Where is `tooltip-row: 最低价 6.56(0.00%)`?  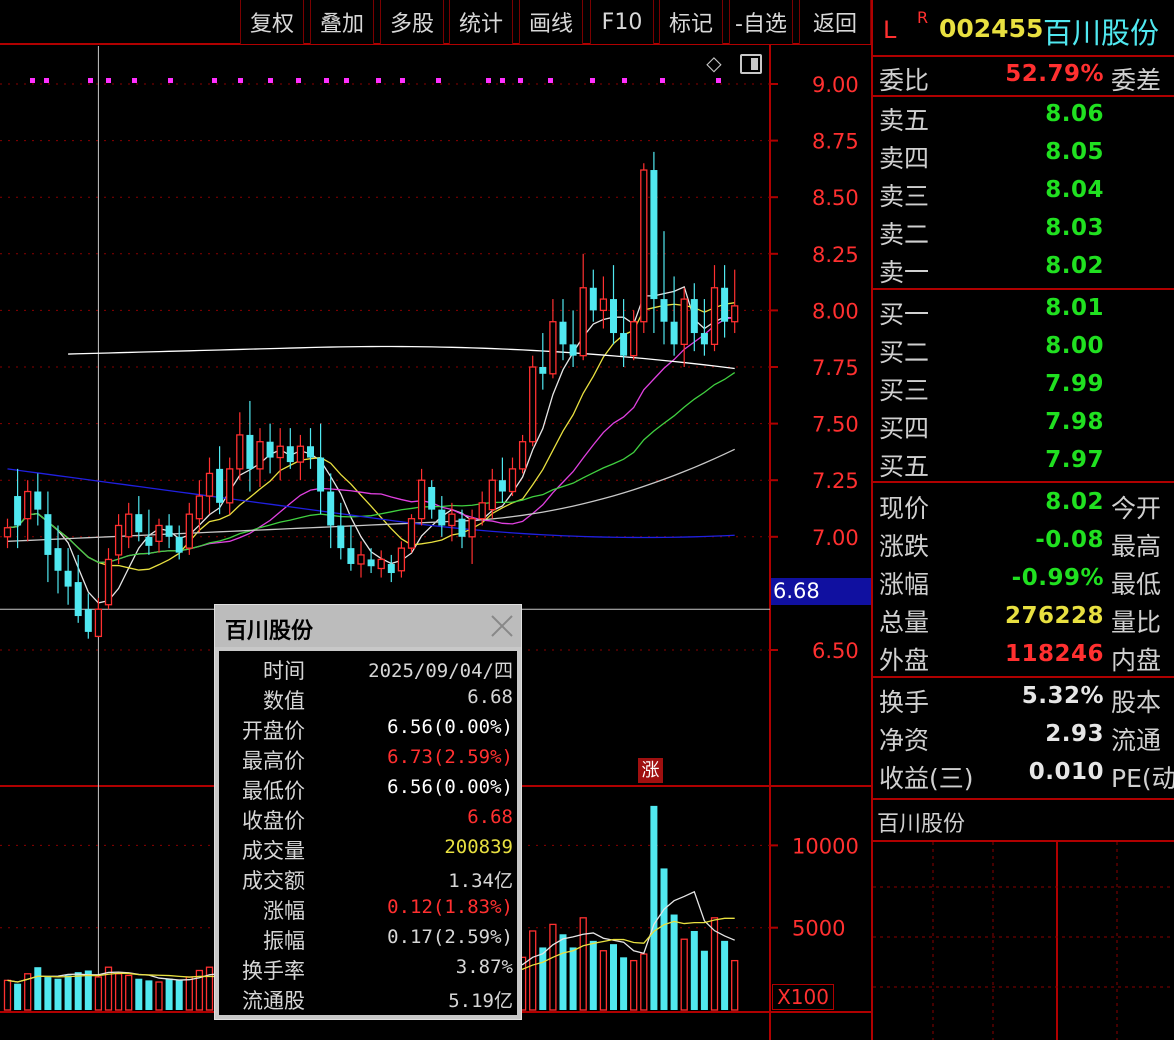 tooltip-row: 最低价 6.56(0.00%) is located at coordinates (368, 788).